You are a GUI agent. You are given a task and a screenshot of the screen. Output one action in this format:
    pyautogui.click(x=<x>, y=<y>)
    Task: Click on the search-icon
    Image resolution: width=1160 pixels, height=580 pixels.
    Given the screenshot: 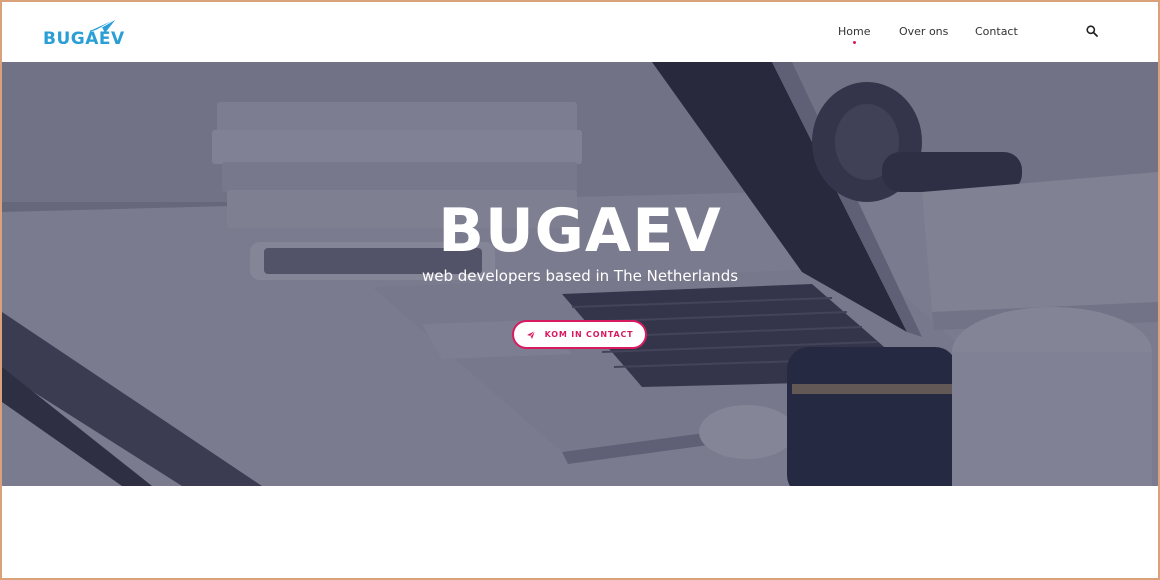 What is the action you would take?
    pyautogui.click(x=1092, y=31)
    